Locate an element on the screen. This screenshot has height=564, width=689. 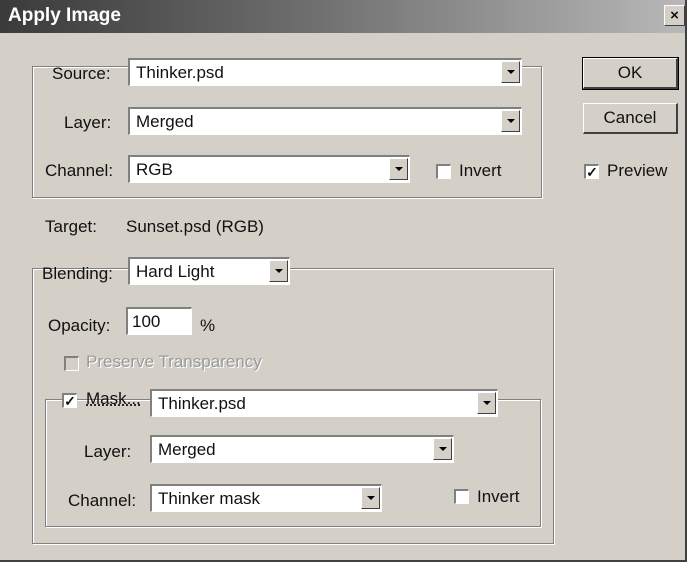
mask-channel-select: Thinker mask is located at coordinates (266, 498).